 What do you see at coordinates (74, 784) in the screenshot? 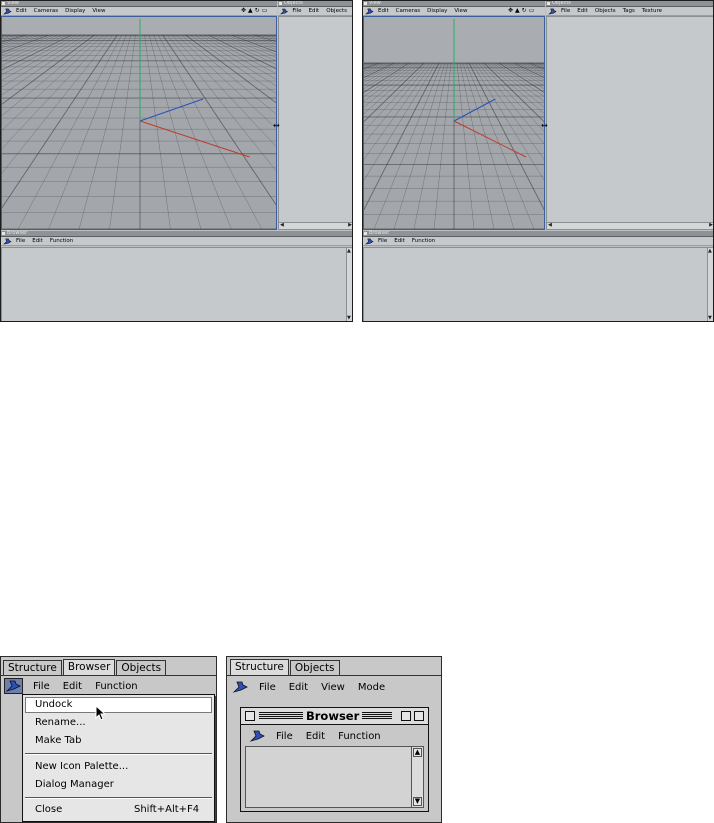
I see `menu-item-dialog-manager: Dialog Manager` at bounding box center [74, 784].